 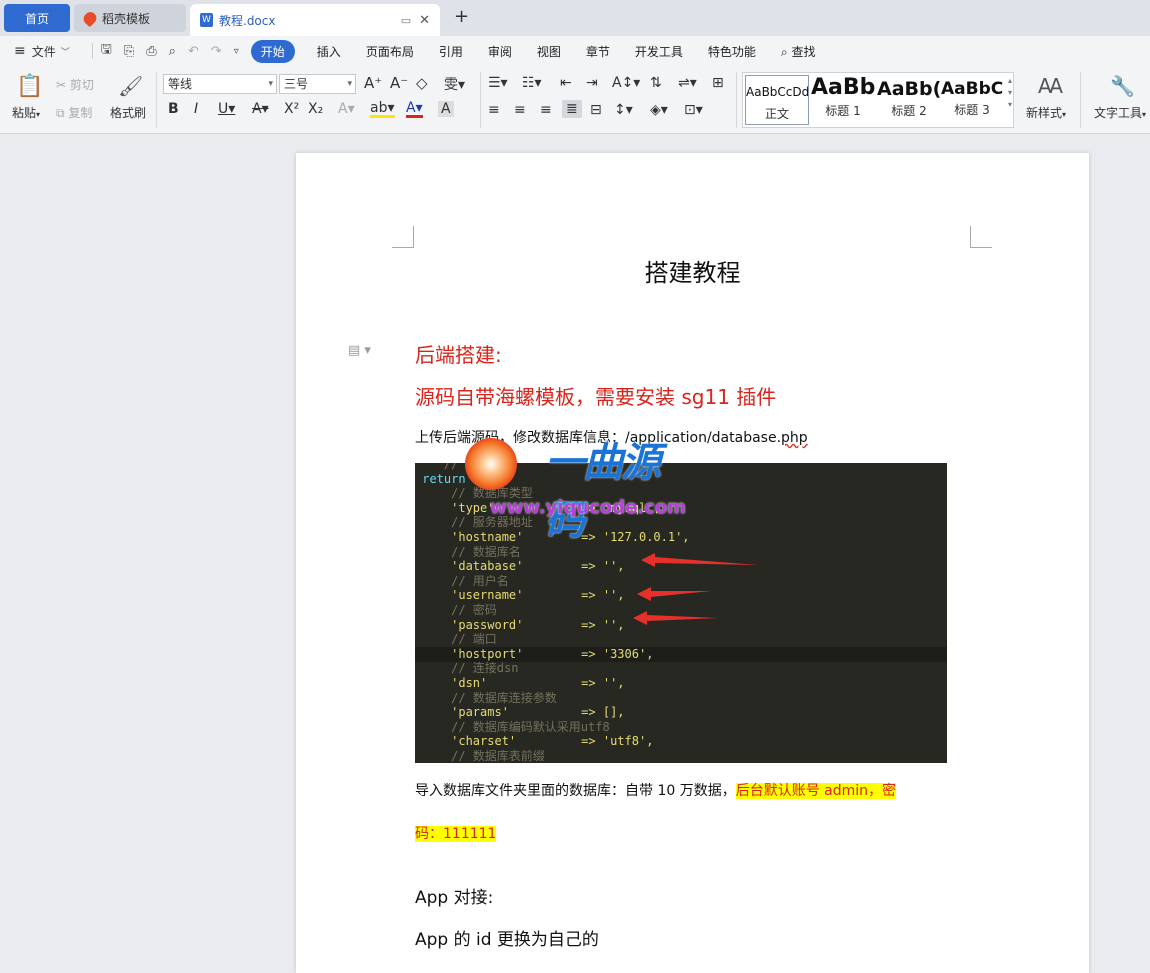 I want to click on new-style-icon: Ꜳ, so click(x=1050, y=86).